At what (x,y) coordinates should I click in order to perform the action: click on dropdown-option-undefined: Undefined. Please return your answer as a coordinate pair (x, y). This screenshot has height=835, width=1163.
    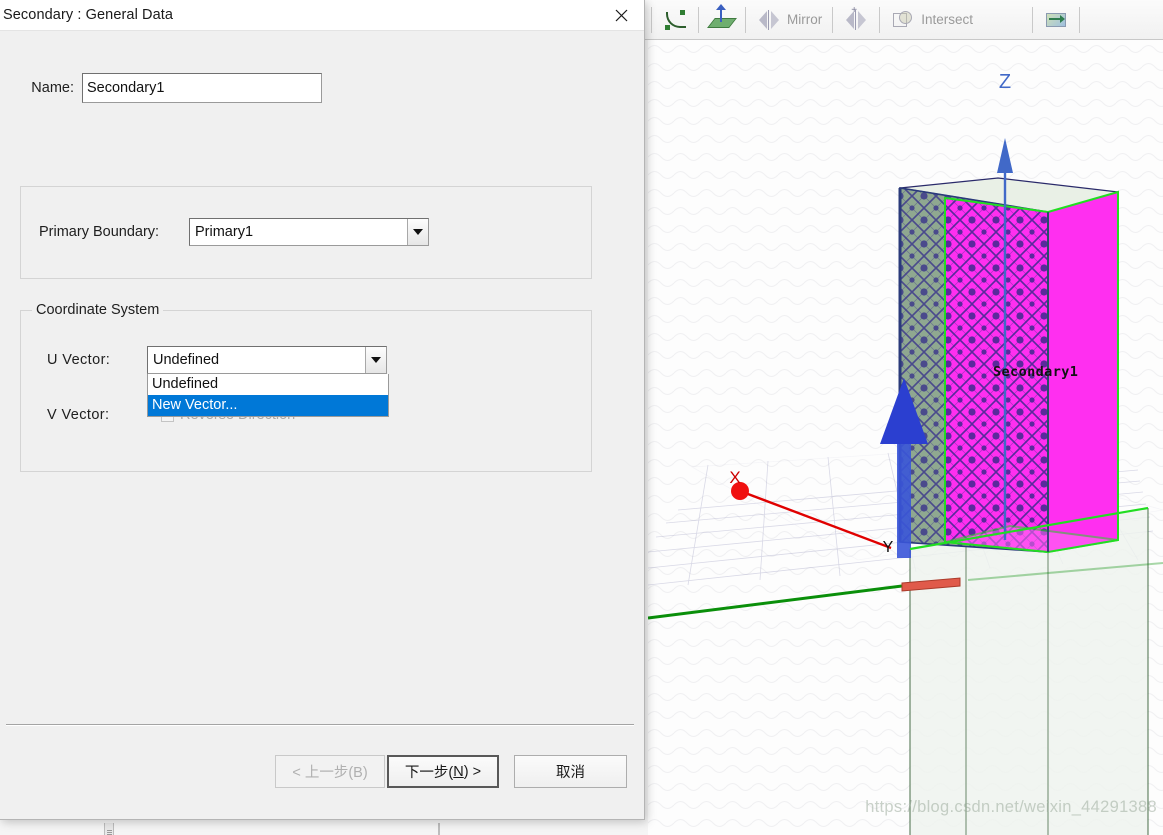
    Looking at the image, I should click on (268, 384).